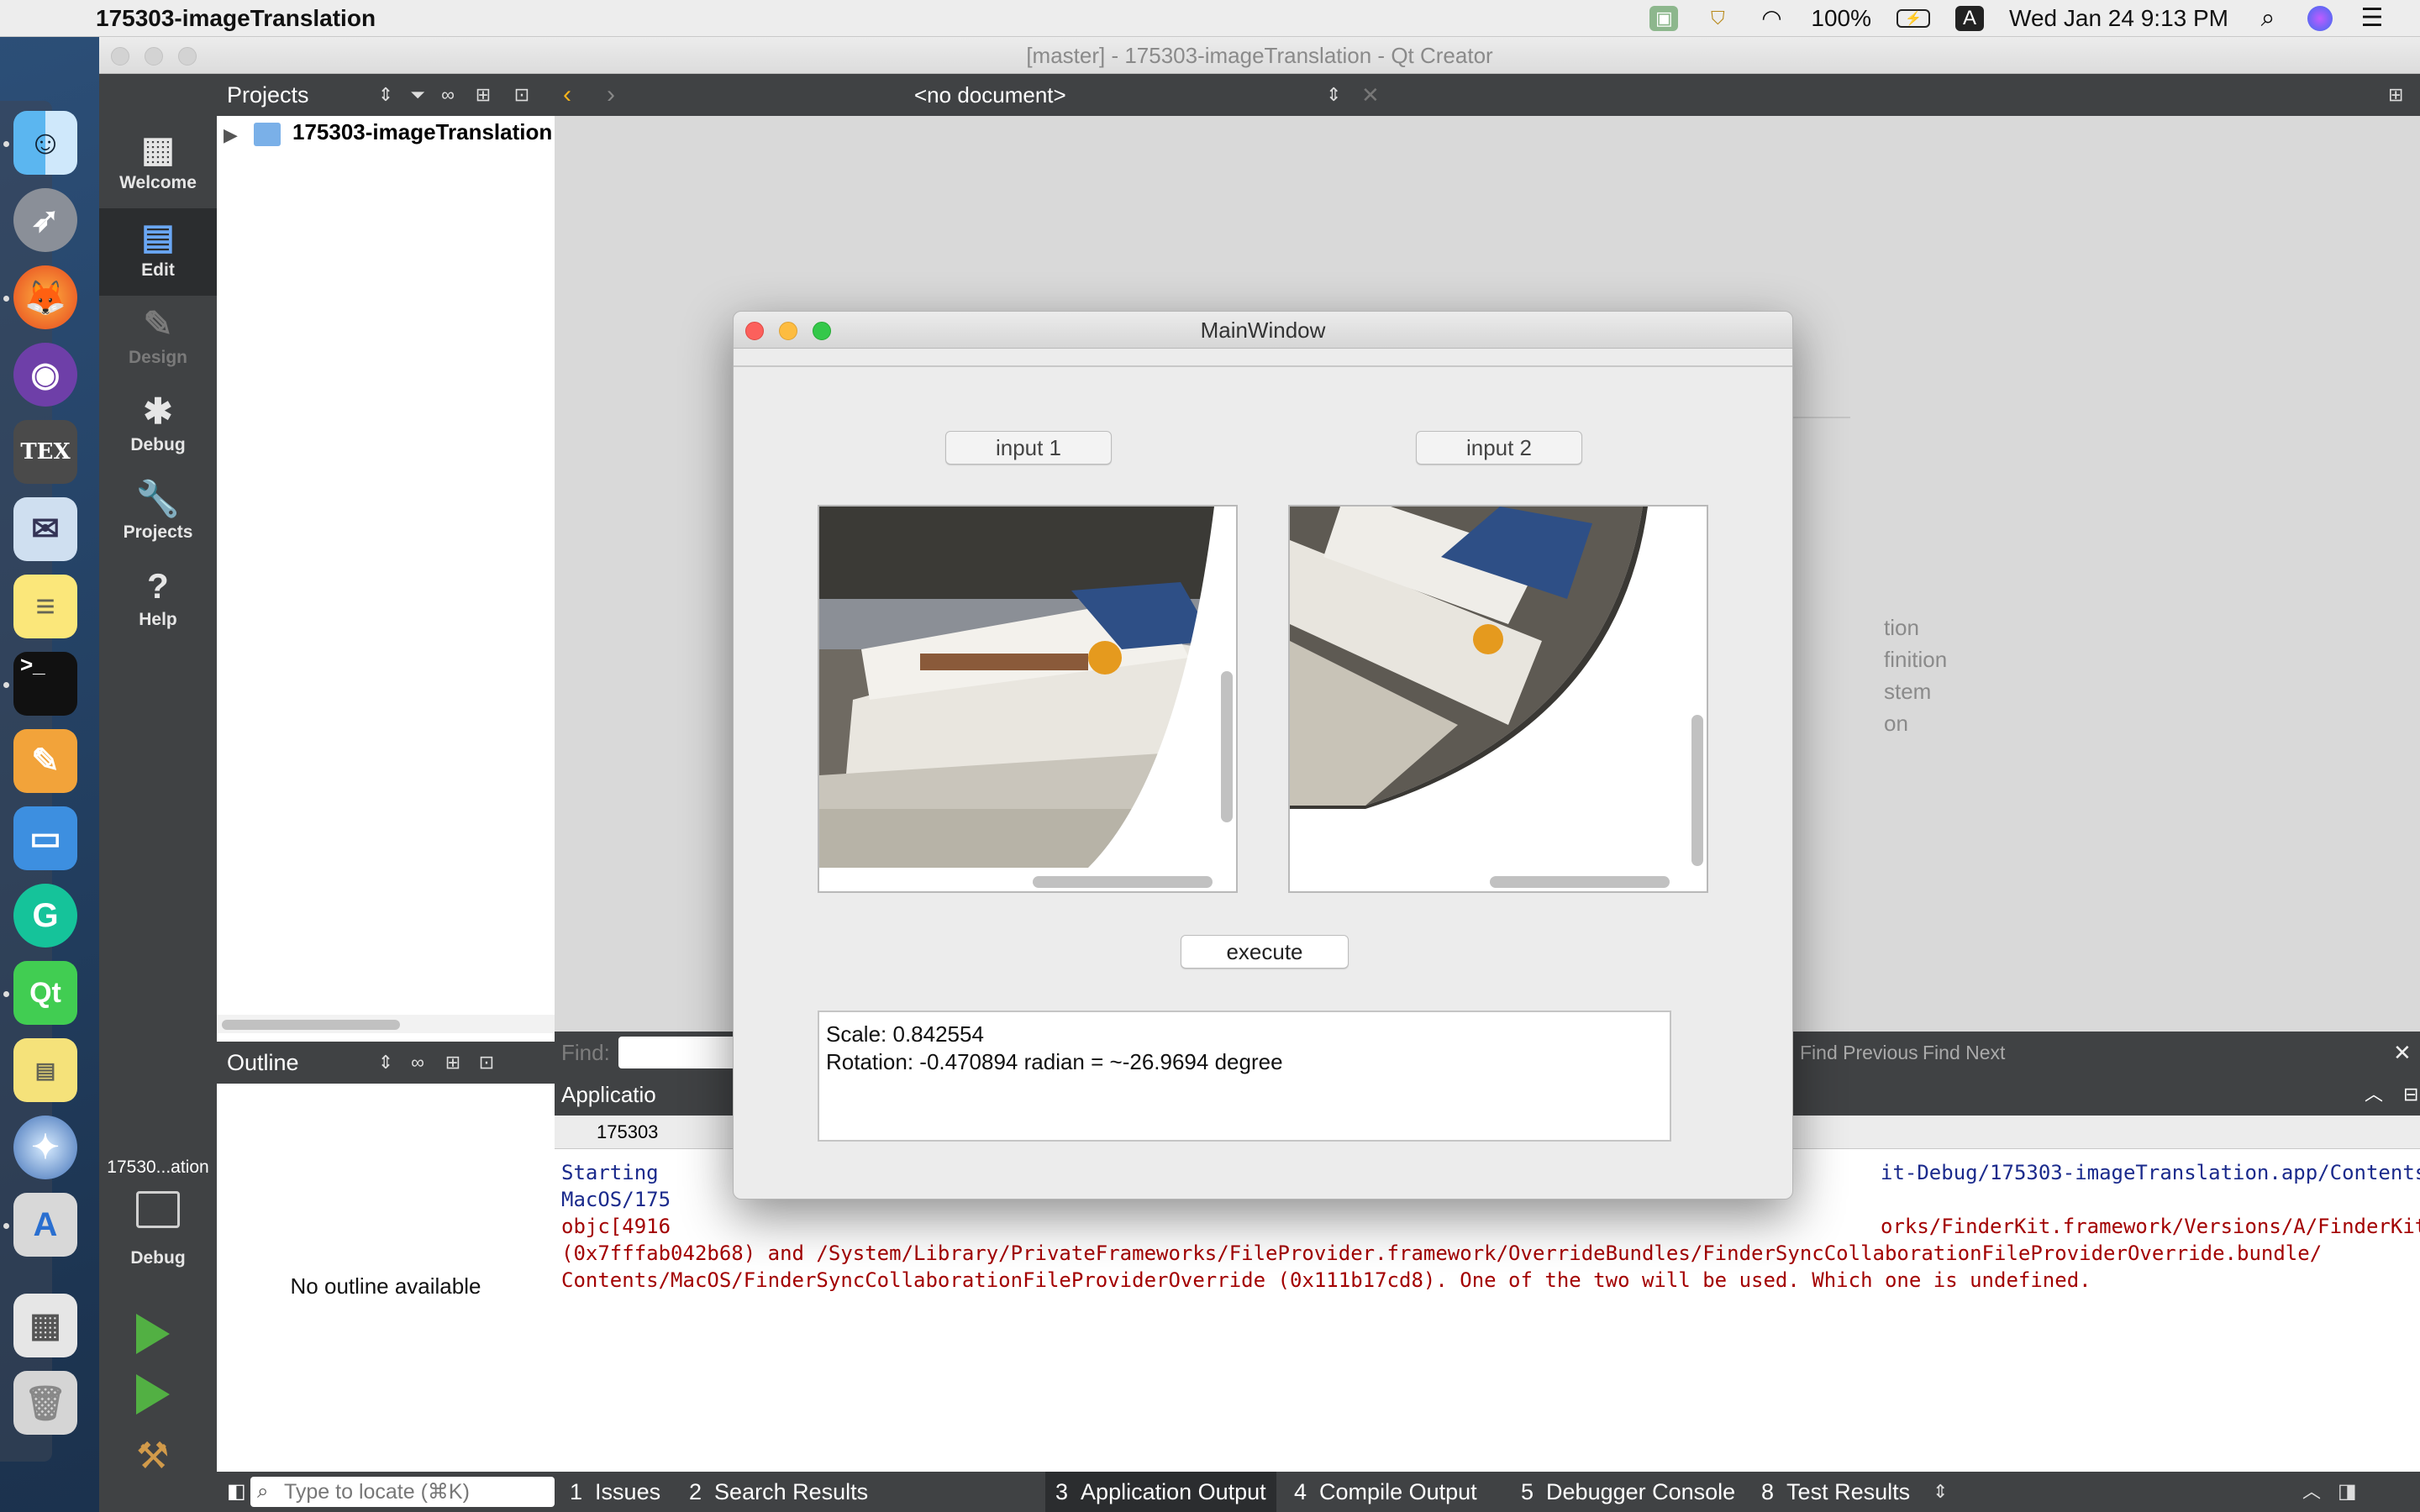  I want to click on mode-welcome: ▦ Welcome, so click(158, 164).